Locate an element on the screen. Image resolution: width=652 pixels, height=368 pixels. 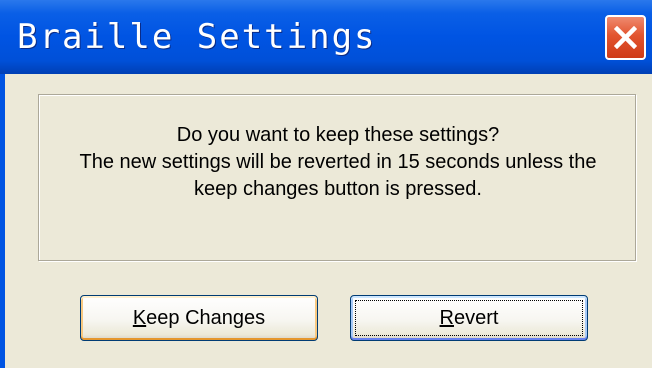
keep-changes-text: eep Changes is located at coordinates (206, 317).